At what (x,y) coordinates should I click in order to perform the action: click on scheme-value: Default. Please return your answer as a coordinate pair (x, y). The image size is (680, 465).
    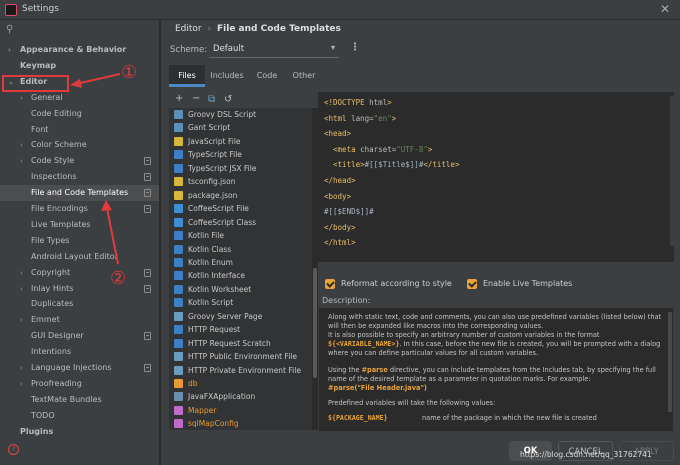
    Looking at the image, I should click on (229, 49).